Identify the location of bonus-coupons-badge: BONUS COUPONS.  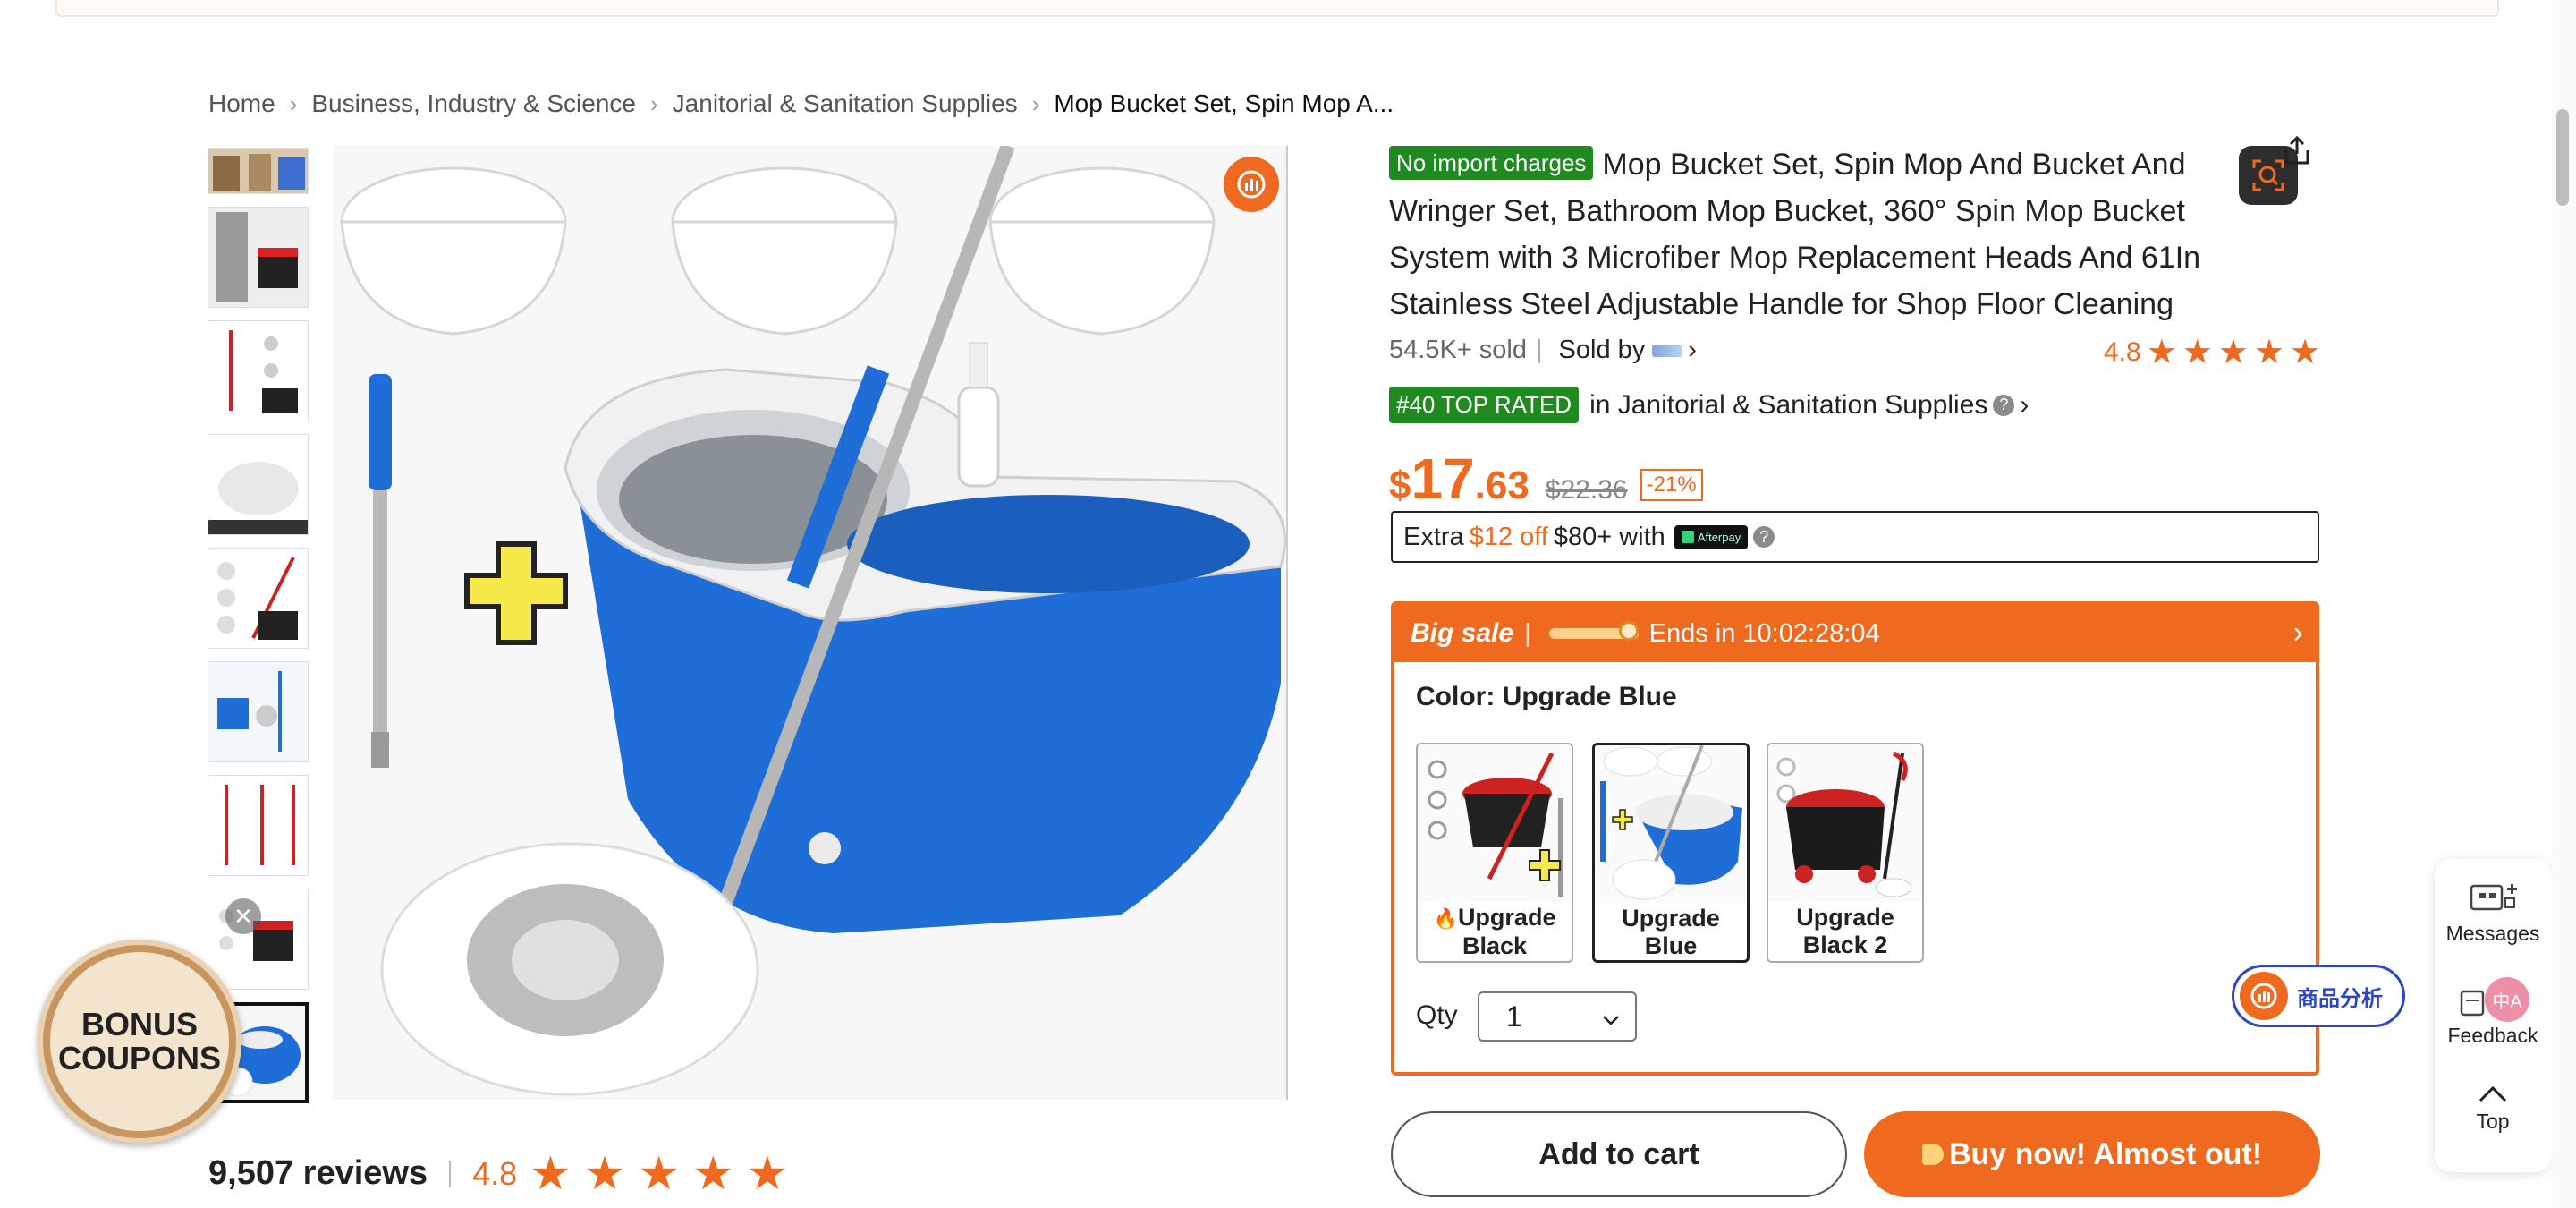
(140, 1042).